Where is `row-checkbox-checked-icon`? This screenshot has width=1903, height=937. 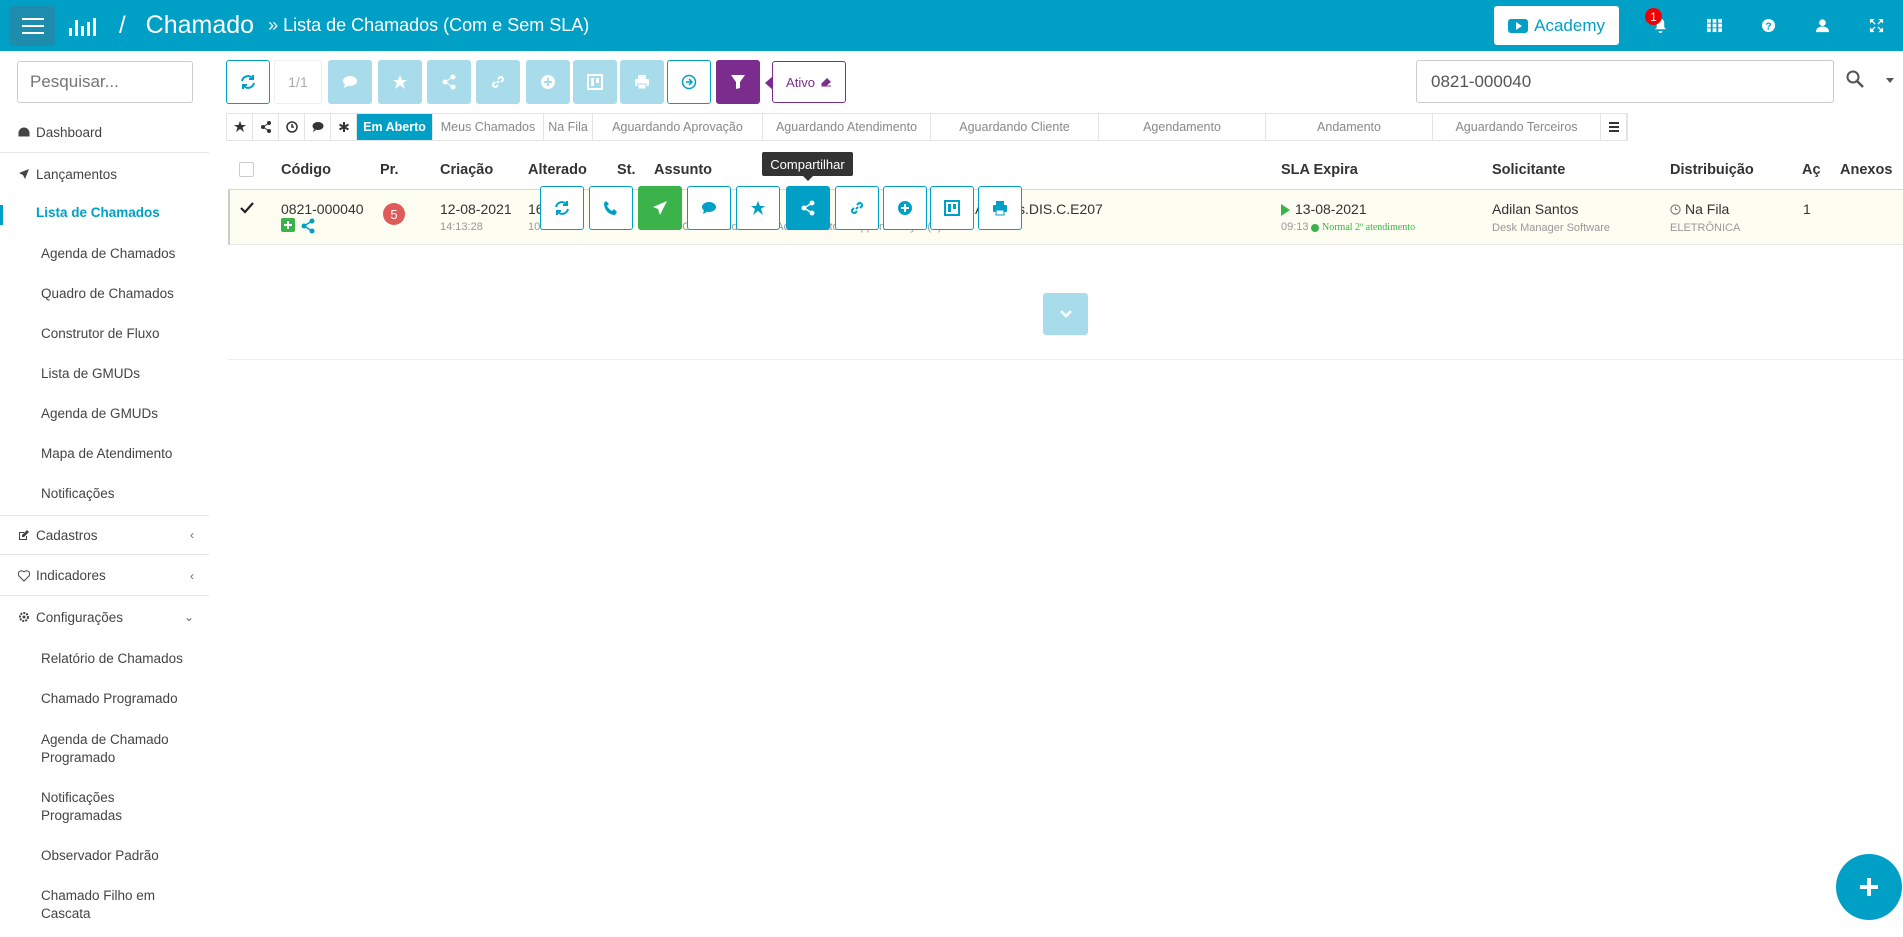 row-checkbox-checked-icon is located at coordinates (247, 208).